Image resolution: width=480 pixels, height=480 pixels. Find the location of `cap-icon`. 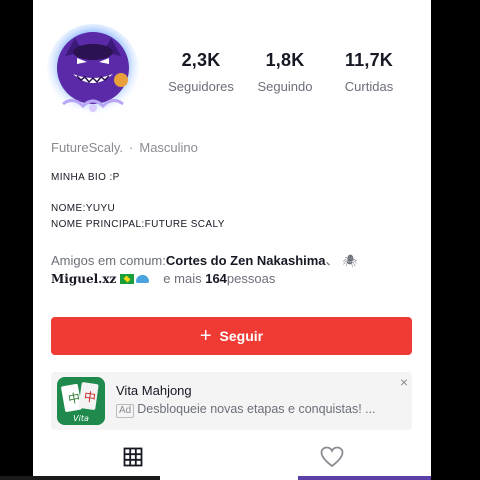

cap-icon is located at coordinates (143, 278).